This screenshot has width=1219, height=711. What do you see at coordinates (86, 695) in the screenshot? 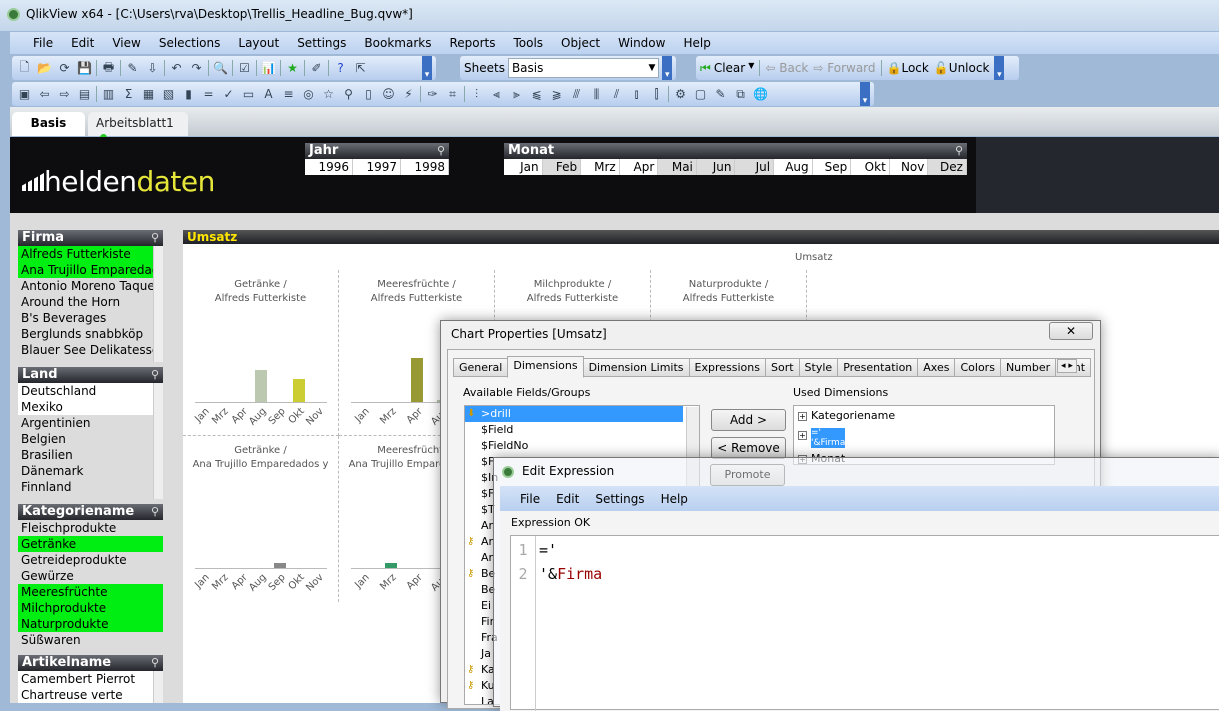
I see `listbox-item: Chartreuse verte` at bounding box center [86, 695].